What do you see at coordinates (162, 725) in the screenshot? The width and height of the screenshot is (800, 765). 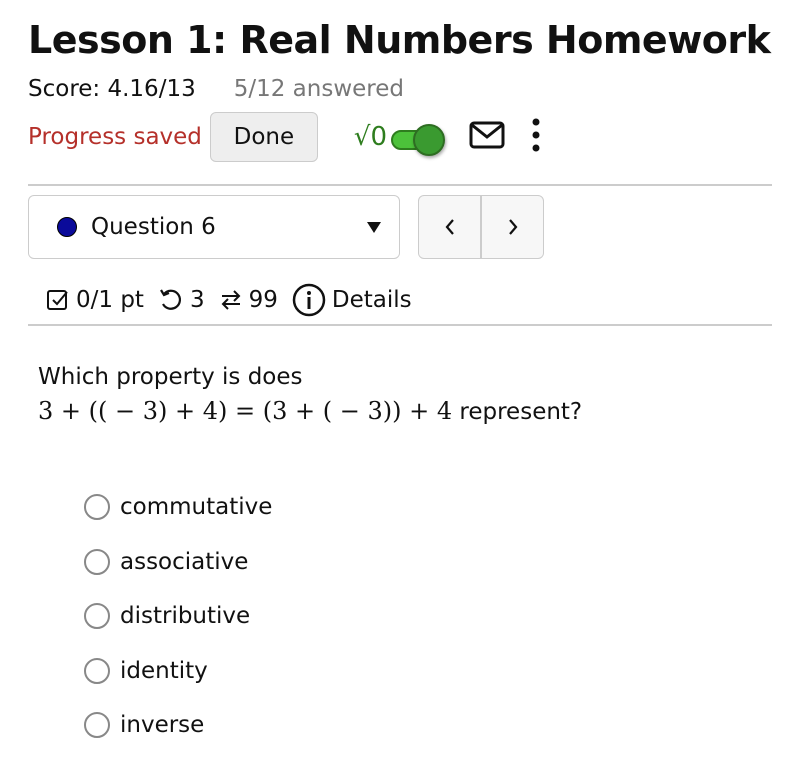 I see `option-label: inverse` at bounding box center [162, 725].